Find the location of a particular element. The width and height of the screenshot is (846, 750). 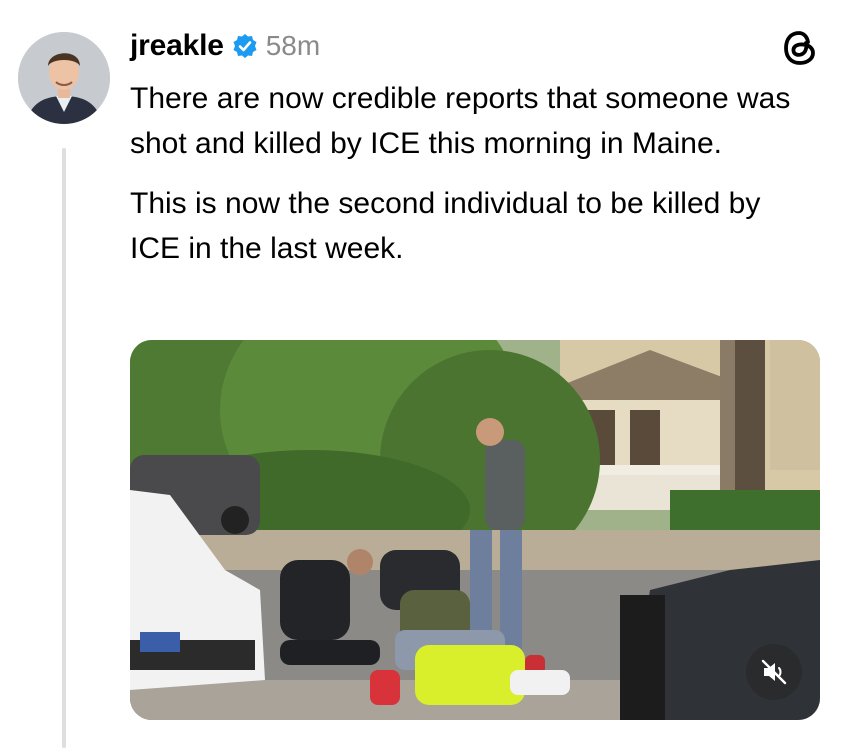

verified-badge-icon is located at coordinates (245, 46).